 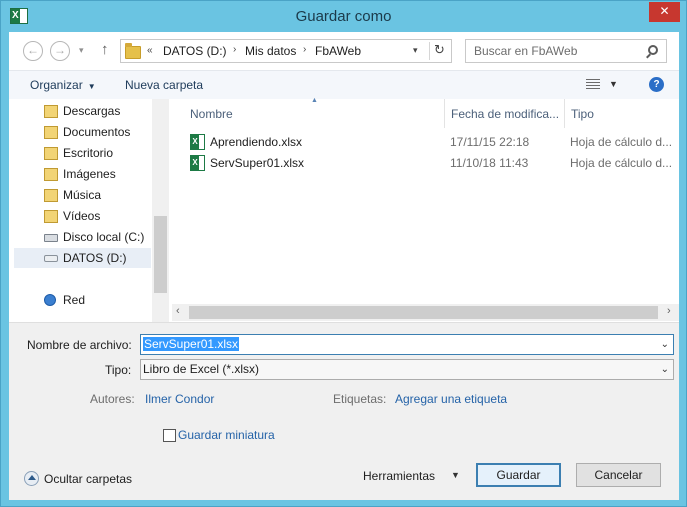 I want to click on column-header-type: Tipo, so click(x=620, y=113).